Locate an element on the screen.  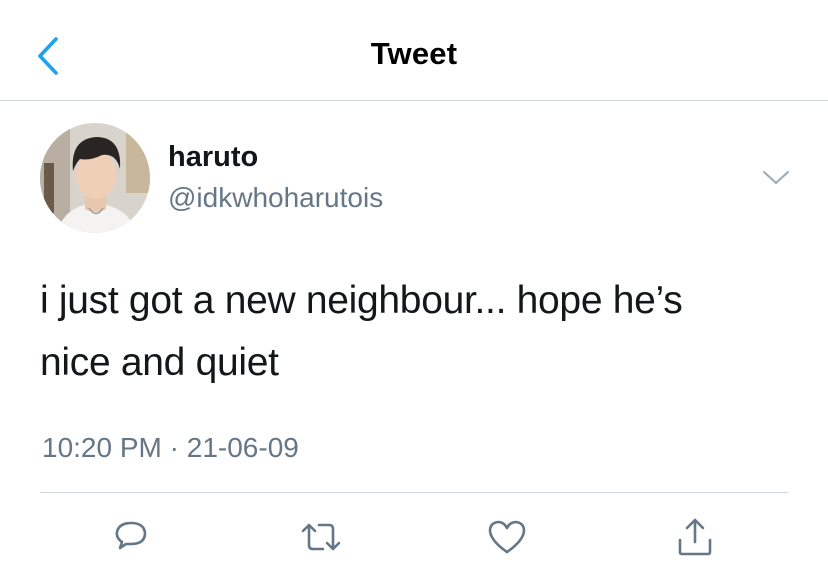
like-icon is located at coordinates (507, 537).